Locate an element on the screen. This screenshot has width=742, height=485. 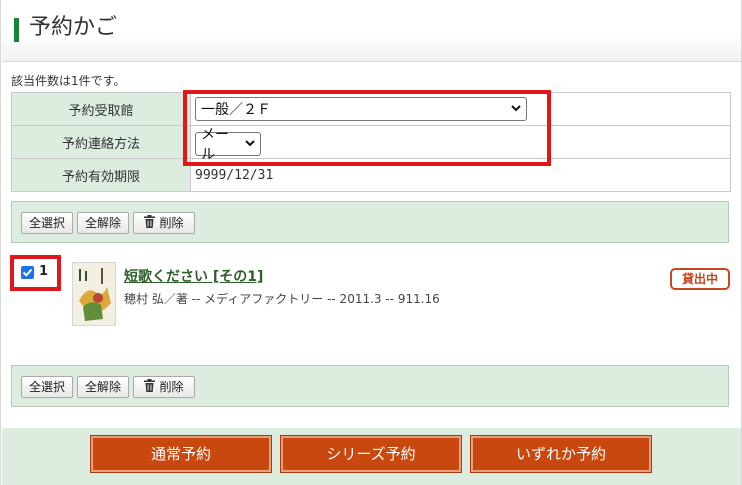
highlight-frame-settings is located at coordinates (367, 128).